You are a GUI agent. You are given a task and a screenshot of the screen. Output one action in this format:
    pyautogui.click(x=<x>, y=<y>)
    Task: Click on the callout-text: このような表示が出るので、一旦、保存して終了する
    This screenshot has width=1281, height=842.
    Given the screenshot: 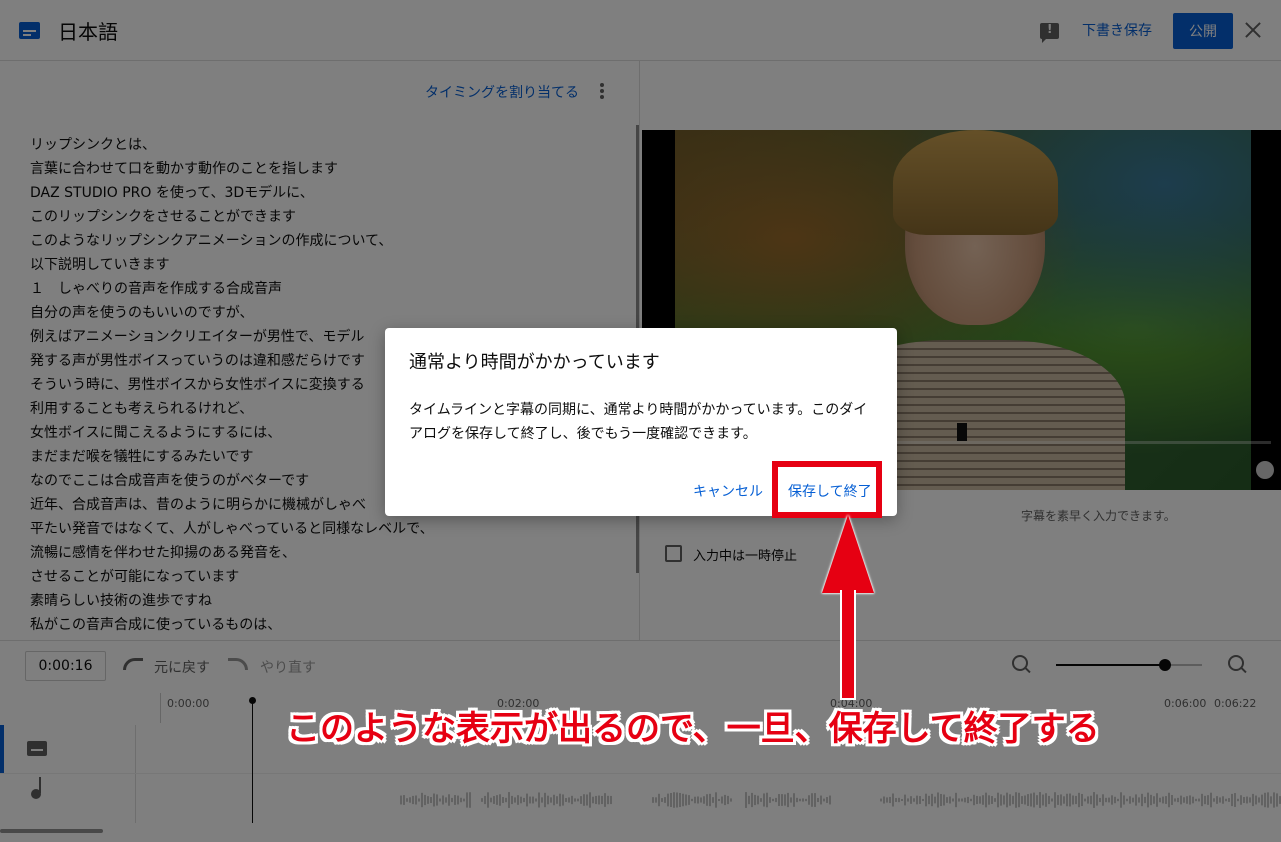 What is the action you would take?
    pyautogui.click(x=693, y=729)
    